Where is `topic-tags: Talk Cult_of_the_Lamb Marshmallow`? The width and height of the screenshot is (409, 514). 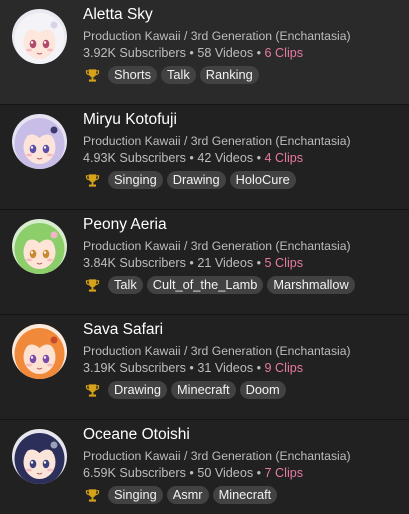
topic-tags: Talk Cult_of_the_Lamb Marshmallow is located at coordinates (219, 285).